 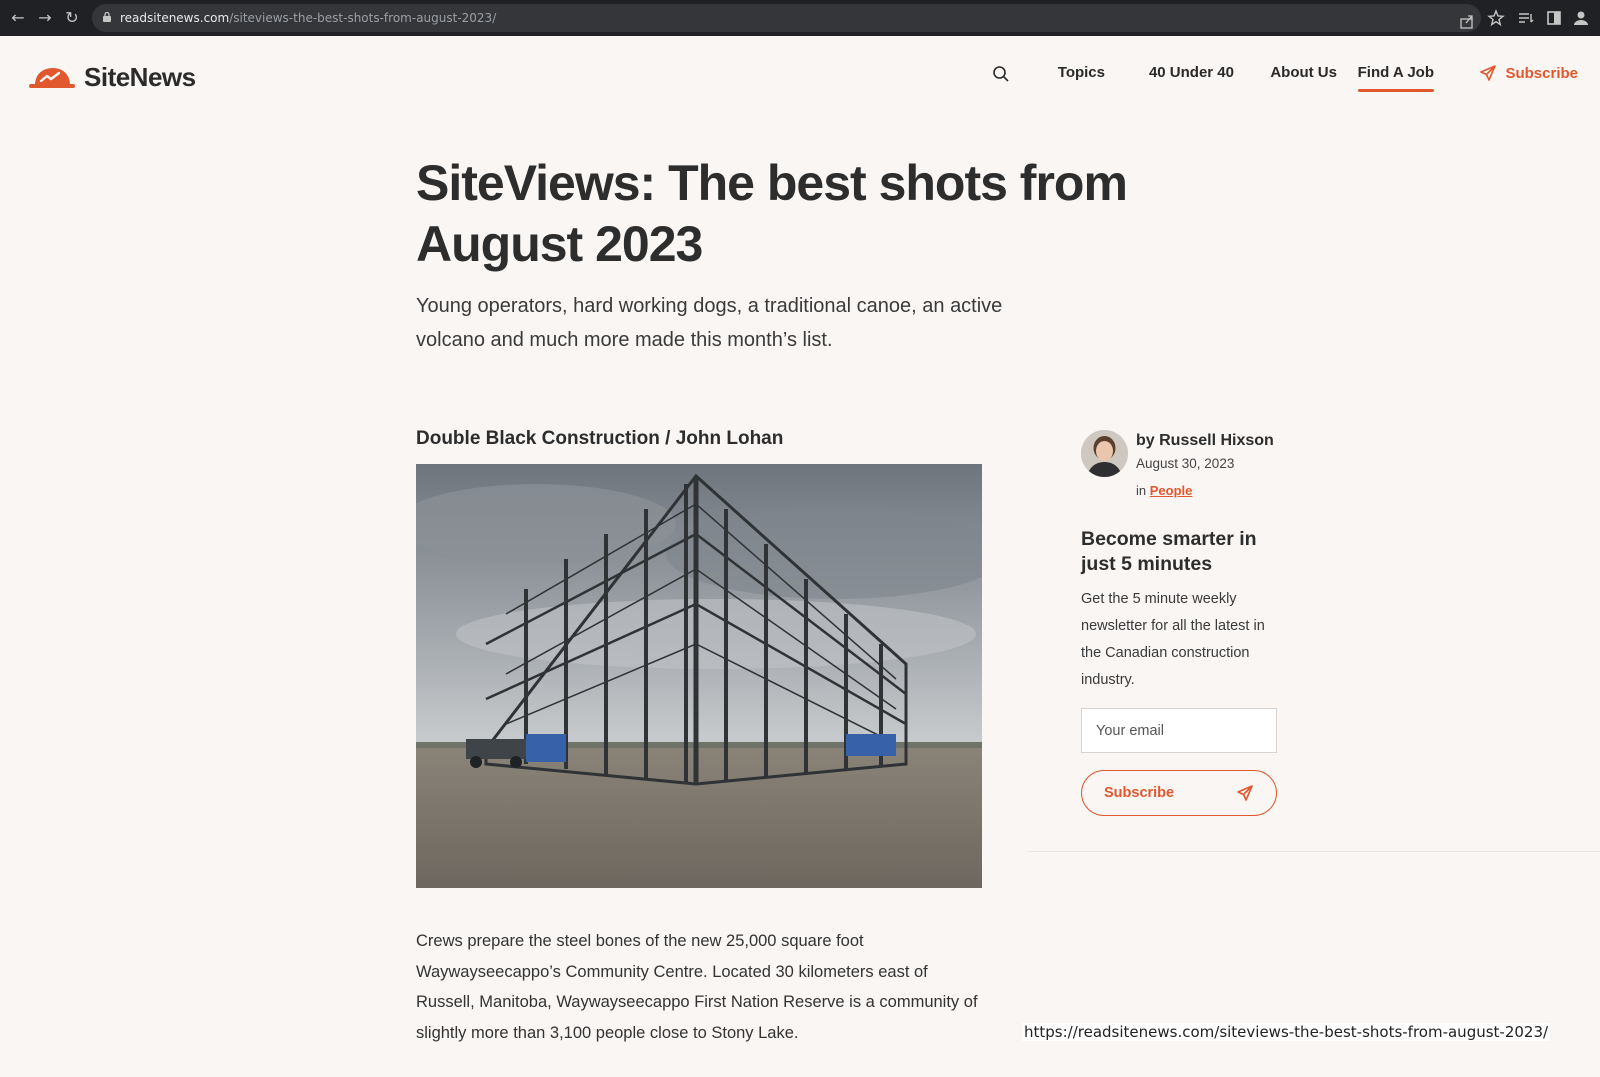 I want to click on author-name: by Russell Hixson, so click(x=1205, y=441).